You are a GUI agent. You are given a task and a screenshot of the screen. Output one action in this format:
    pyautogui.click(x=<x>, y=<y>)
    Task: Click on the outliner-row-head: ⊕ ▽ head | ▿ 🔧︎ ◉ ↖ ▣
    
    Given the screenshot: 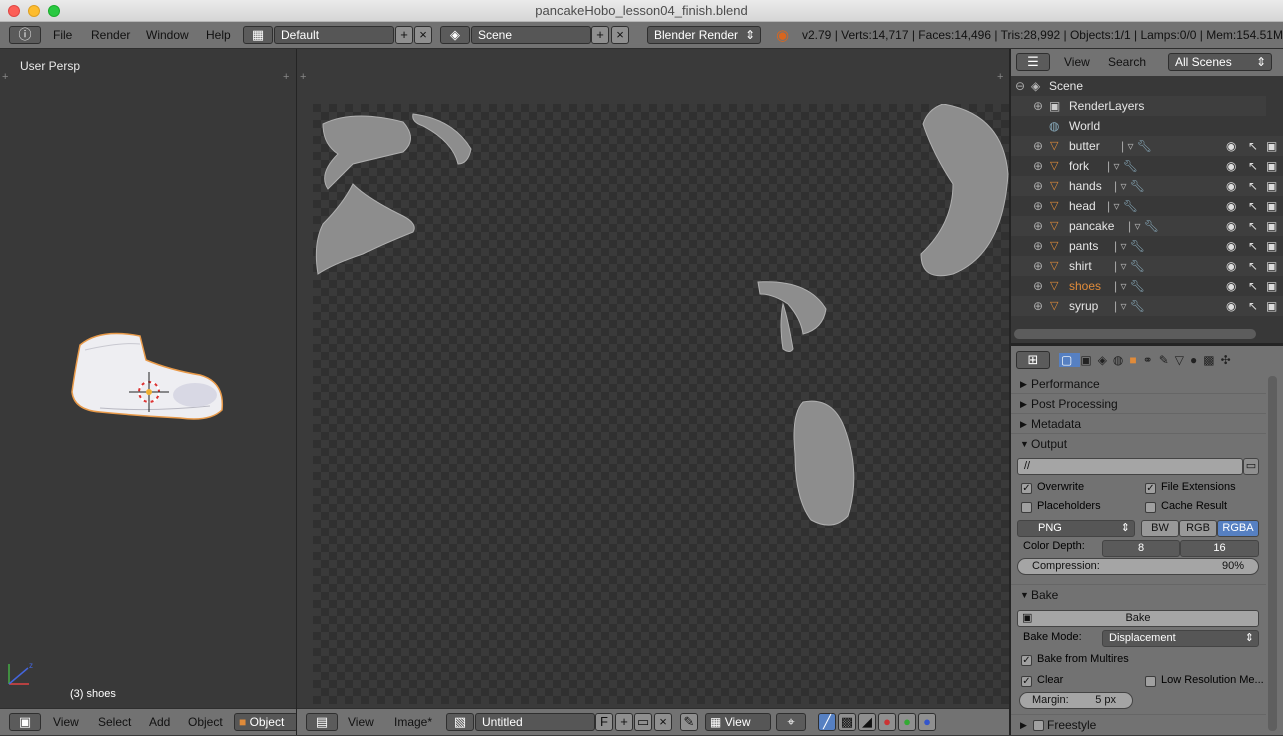 What is the action you would take?
    pyautogui.click(x=1147, y=206)
    